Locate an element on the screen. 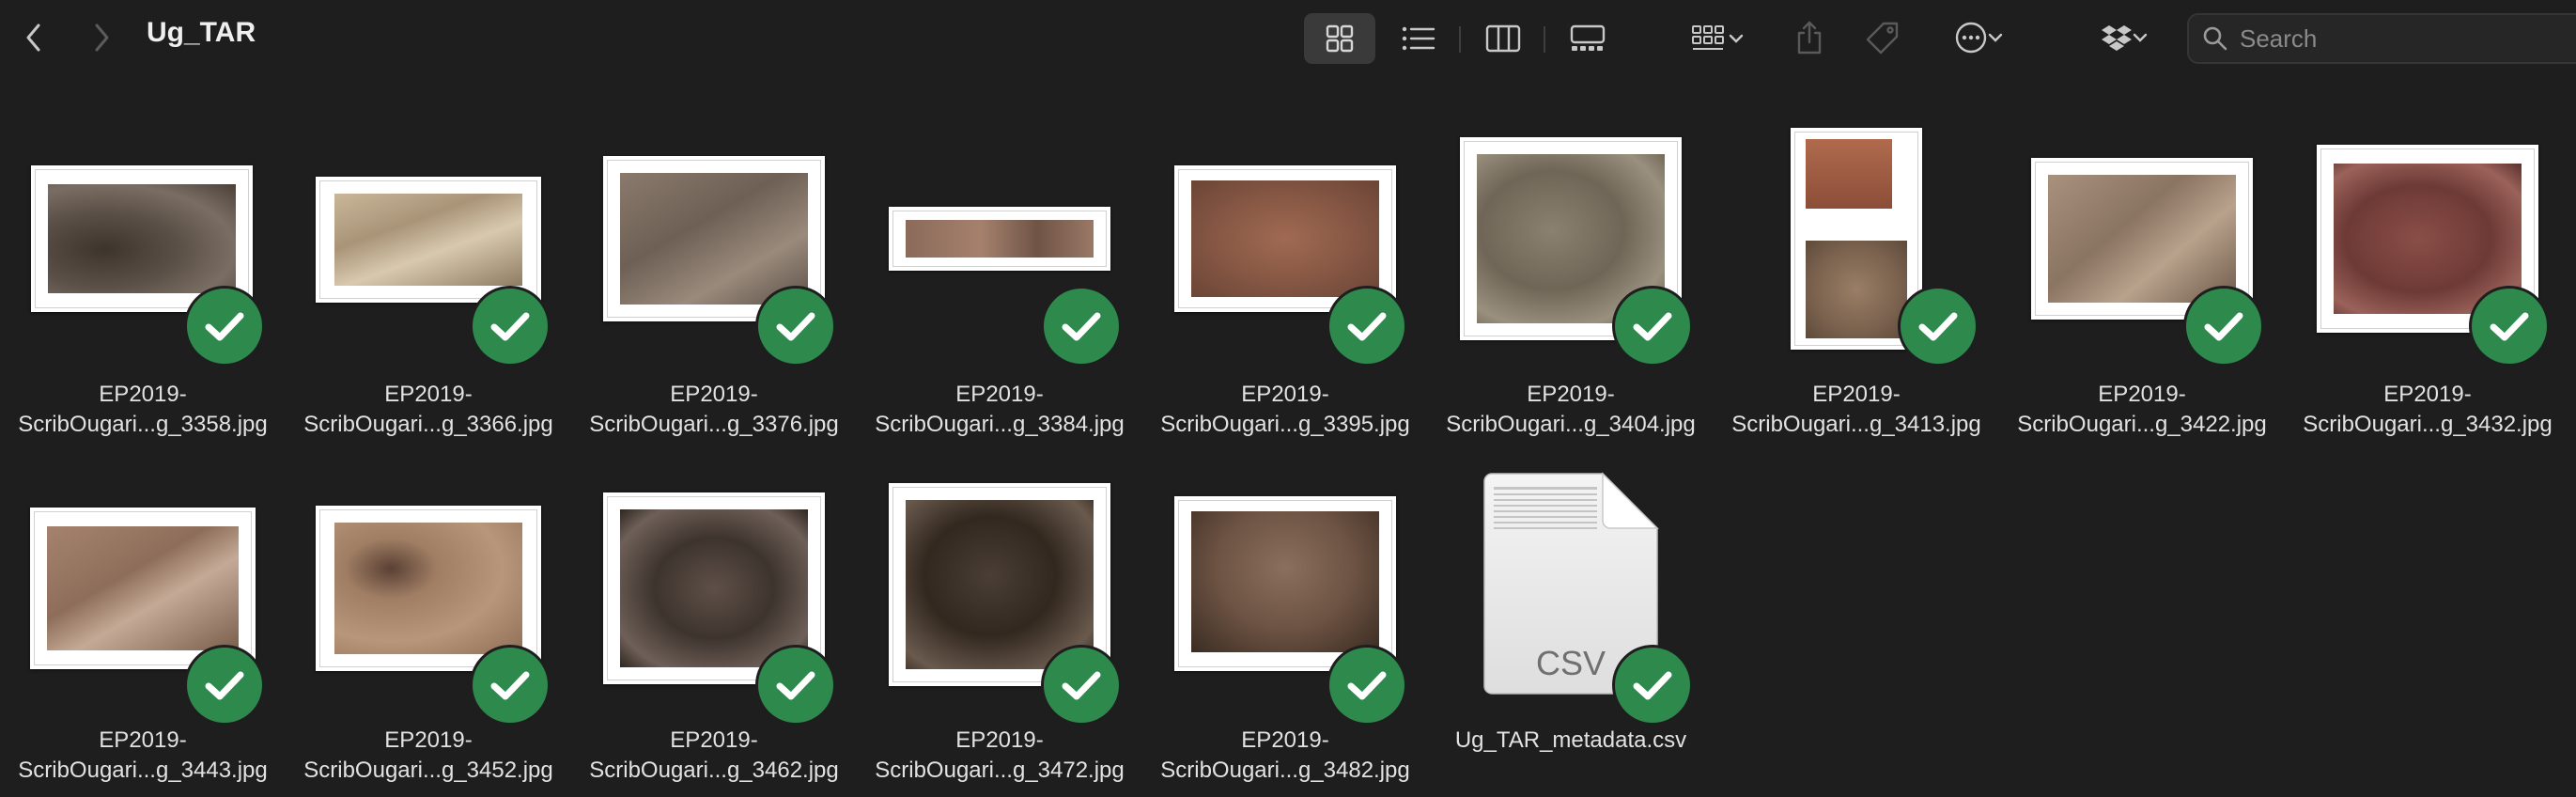  file-name-line2: ScribOugari...g_3432.jpg is located at coordinates (2428, 424).